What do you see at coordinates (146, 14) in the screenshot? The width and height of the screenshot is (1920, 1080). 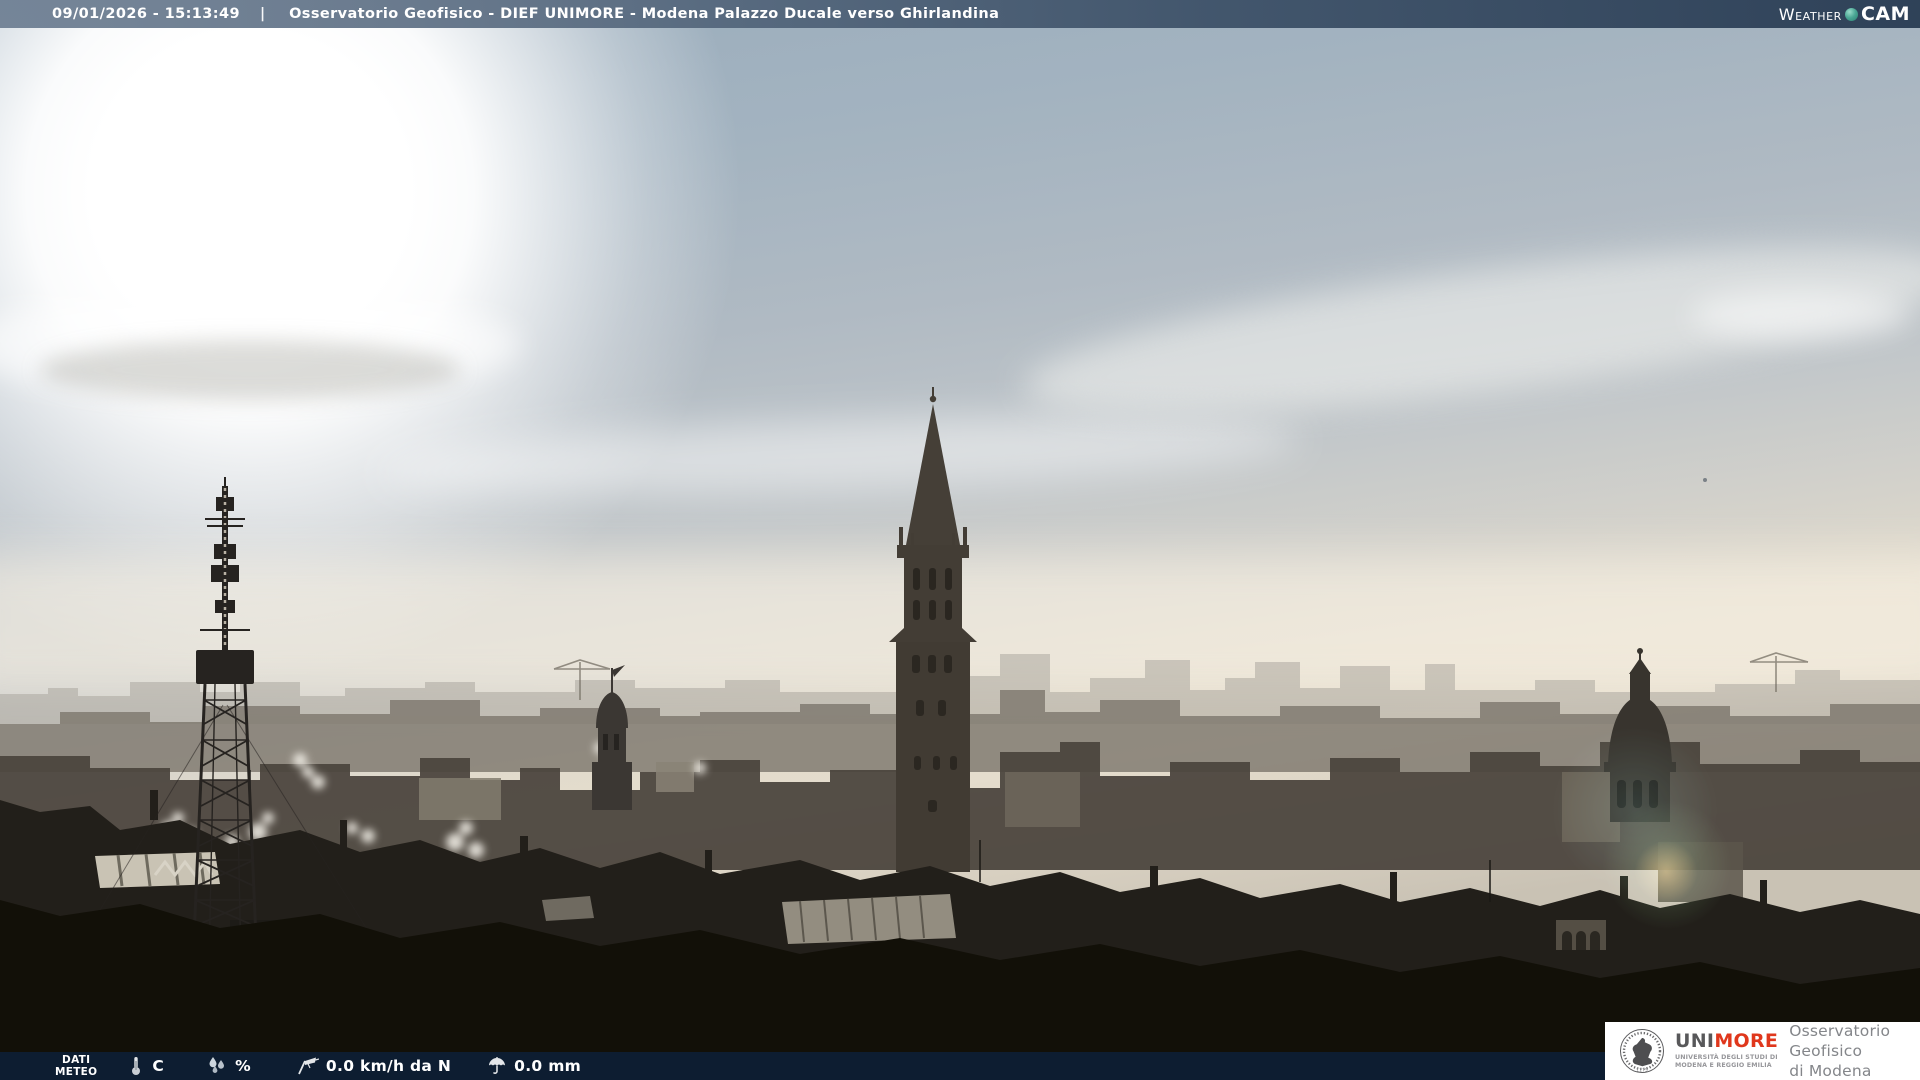 I see `timestamp: 09/01/2026 - 15:13:49` at bounding box center [146, 14].